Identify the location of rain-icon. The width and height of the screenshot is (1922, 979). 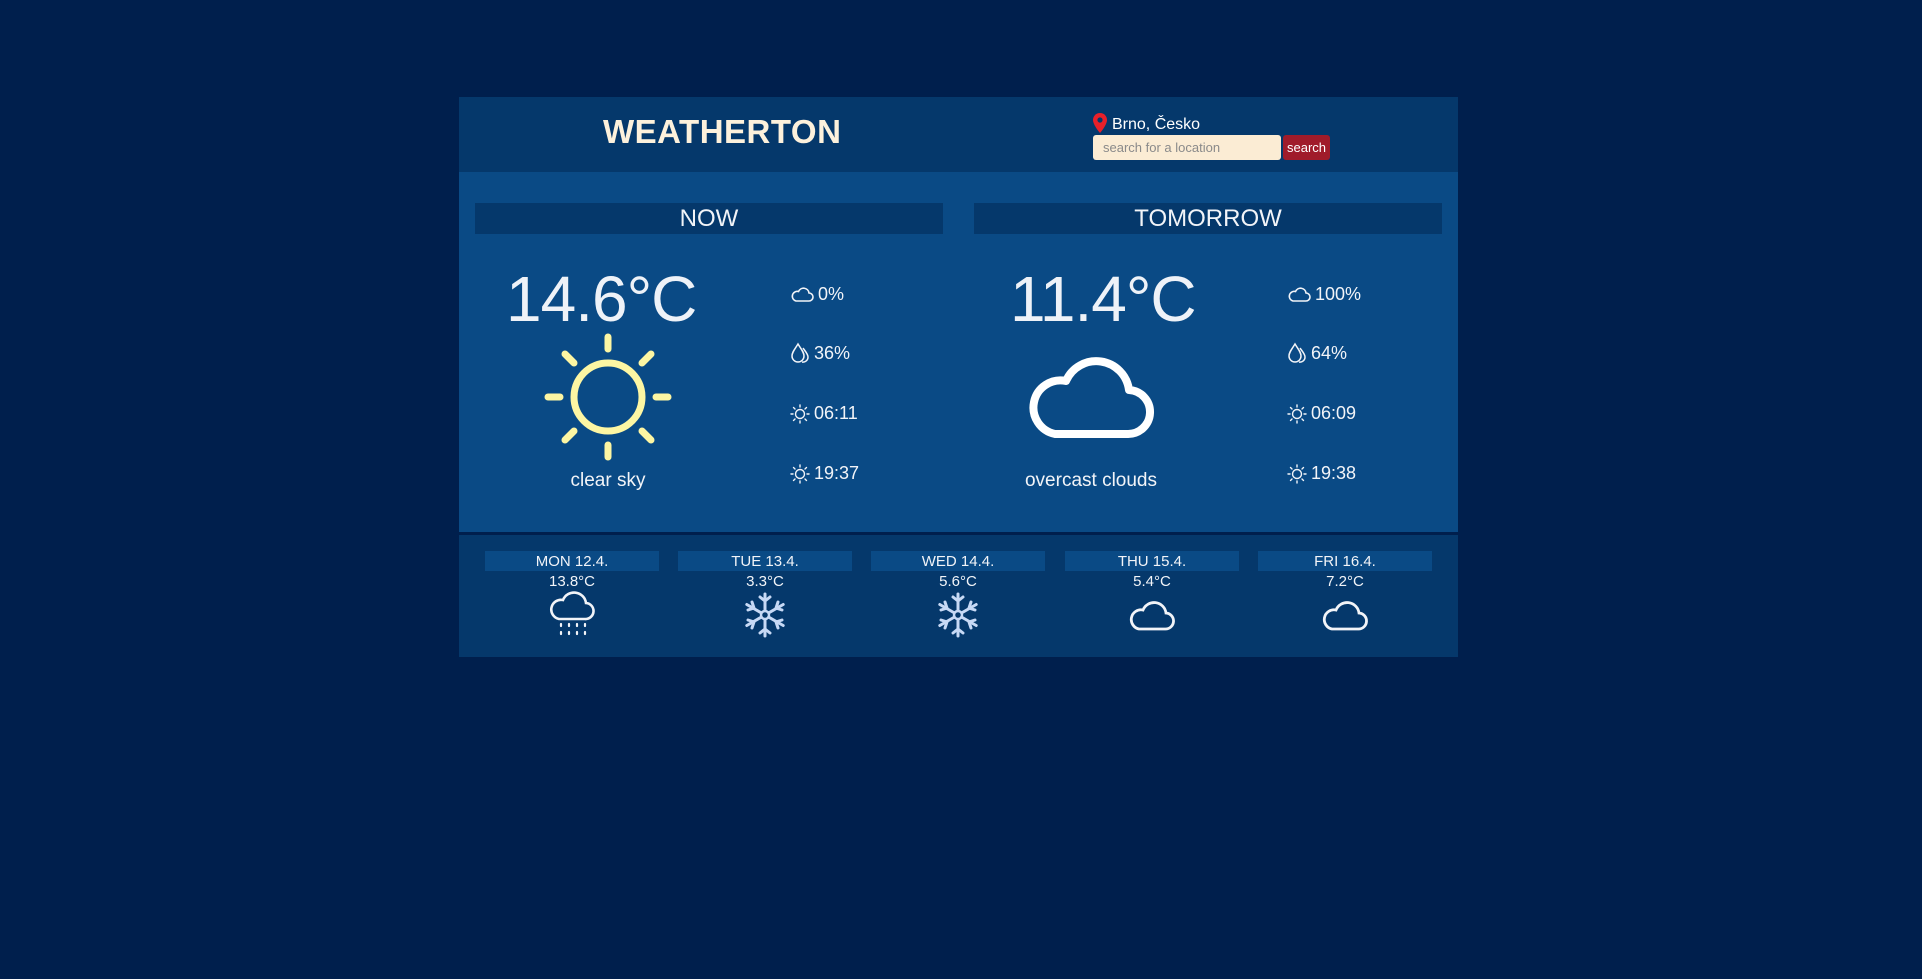
(572, 613).